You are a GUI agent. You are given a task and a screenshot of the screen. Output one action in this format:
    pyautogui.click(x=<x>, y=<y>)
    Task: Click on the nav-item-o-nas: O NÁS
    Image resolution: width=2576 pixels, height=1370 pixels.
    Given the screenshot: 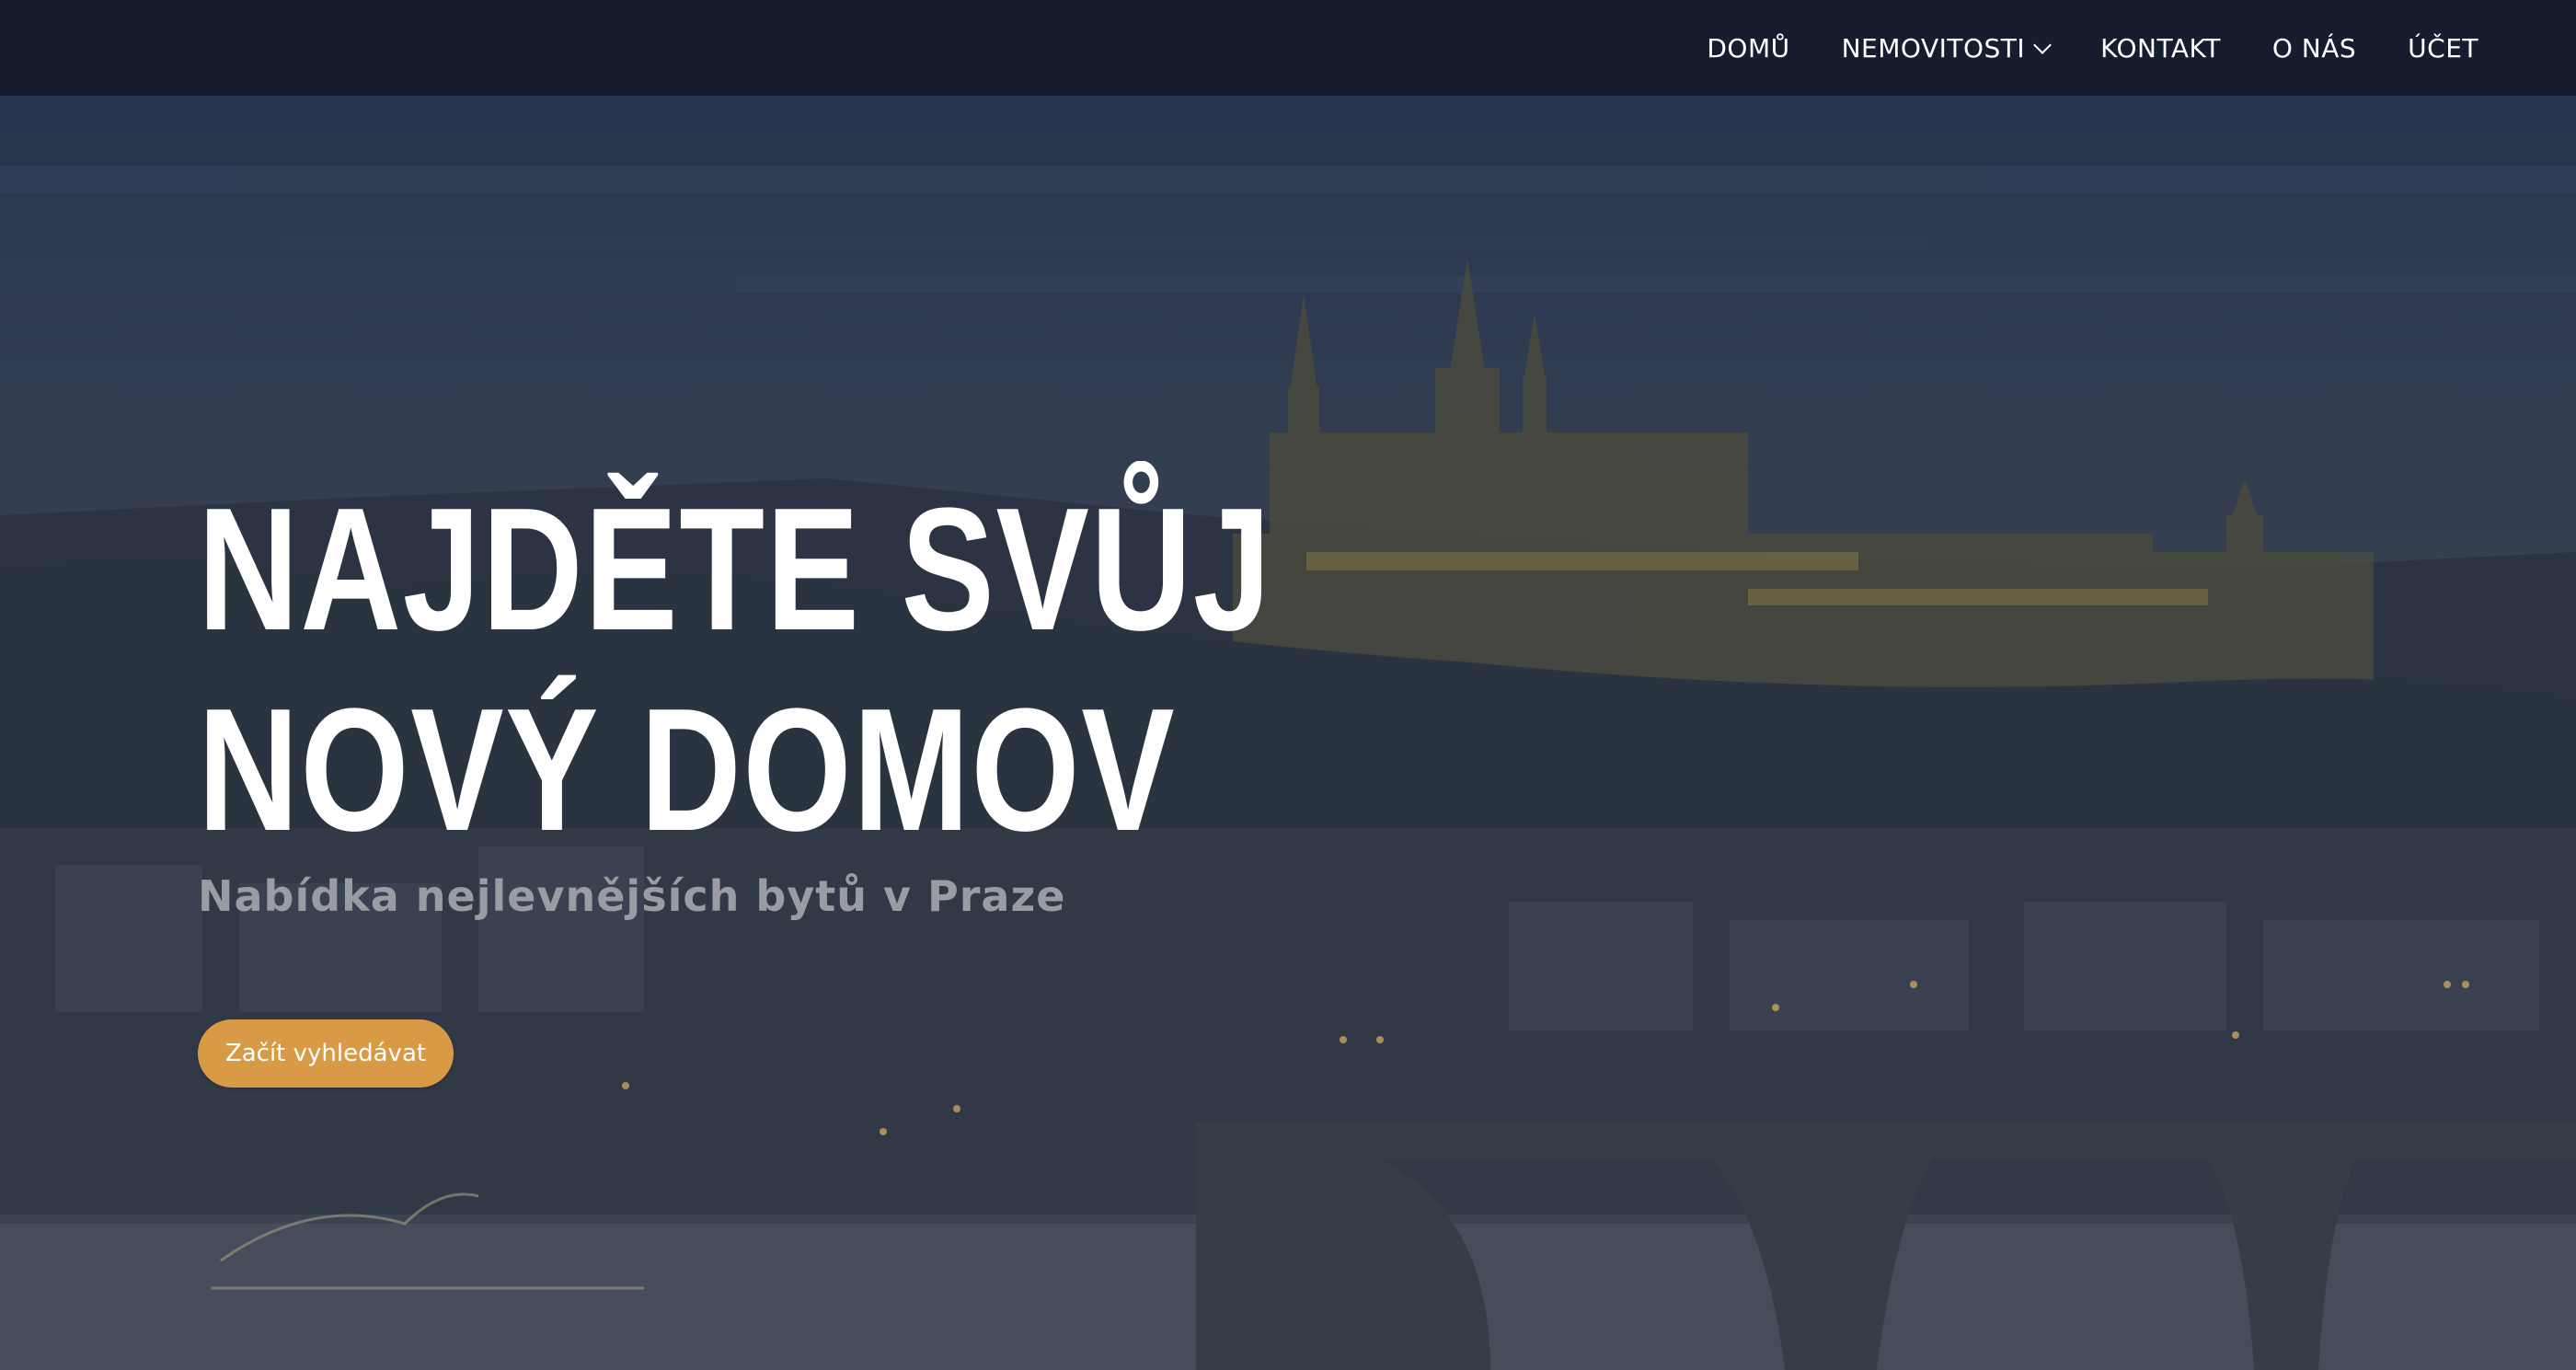 What is the action you would take?
    pyautogui.click(x=2314, y=48)
    